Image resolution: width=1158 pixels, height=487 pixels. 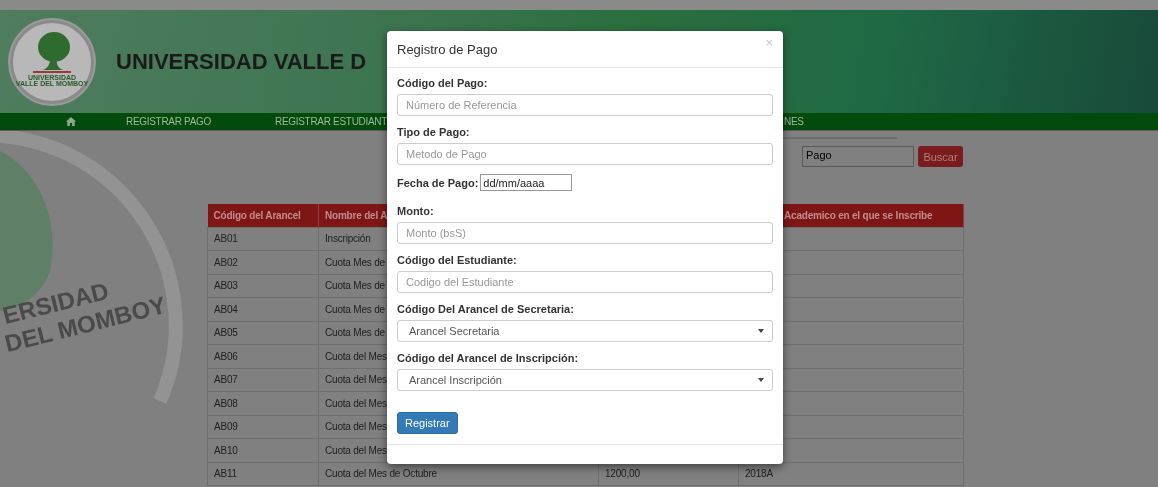 What do you see at coordinates (486, 309) in the screenshot?
I see `field-label: Código Del Arancel de Secretaria:` at bounding box center [486, 309].